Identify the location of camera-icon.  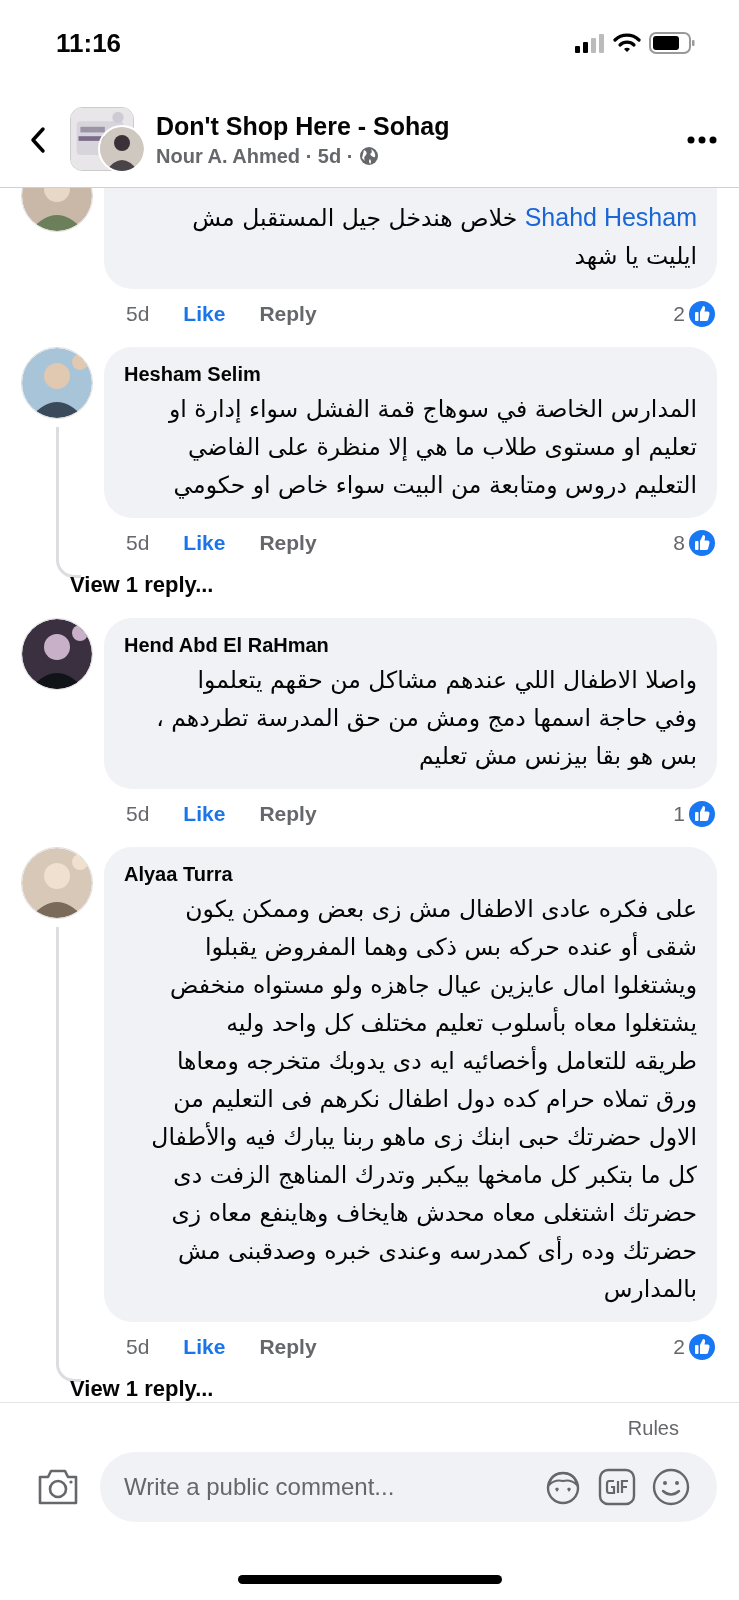
(58, 1487).